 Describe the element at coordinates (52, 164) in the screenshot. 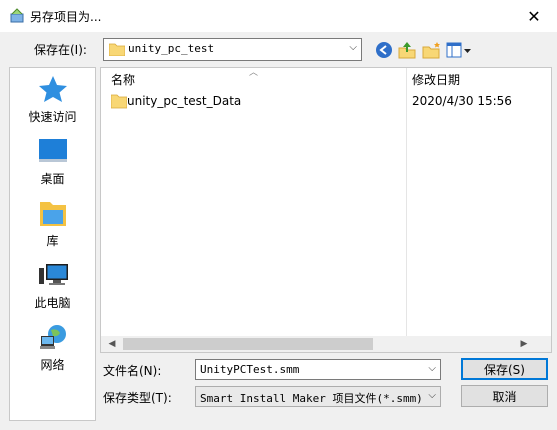

I see `place-desktop: 桌面` at that location.